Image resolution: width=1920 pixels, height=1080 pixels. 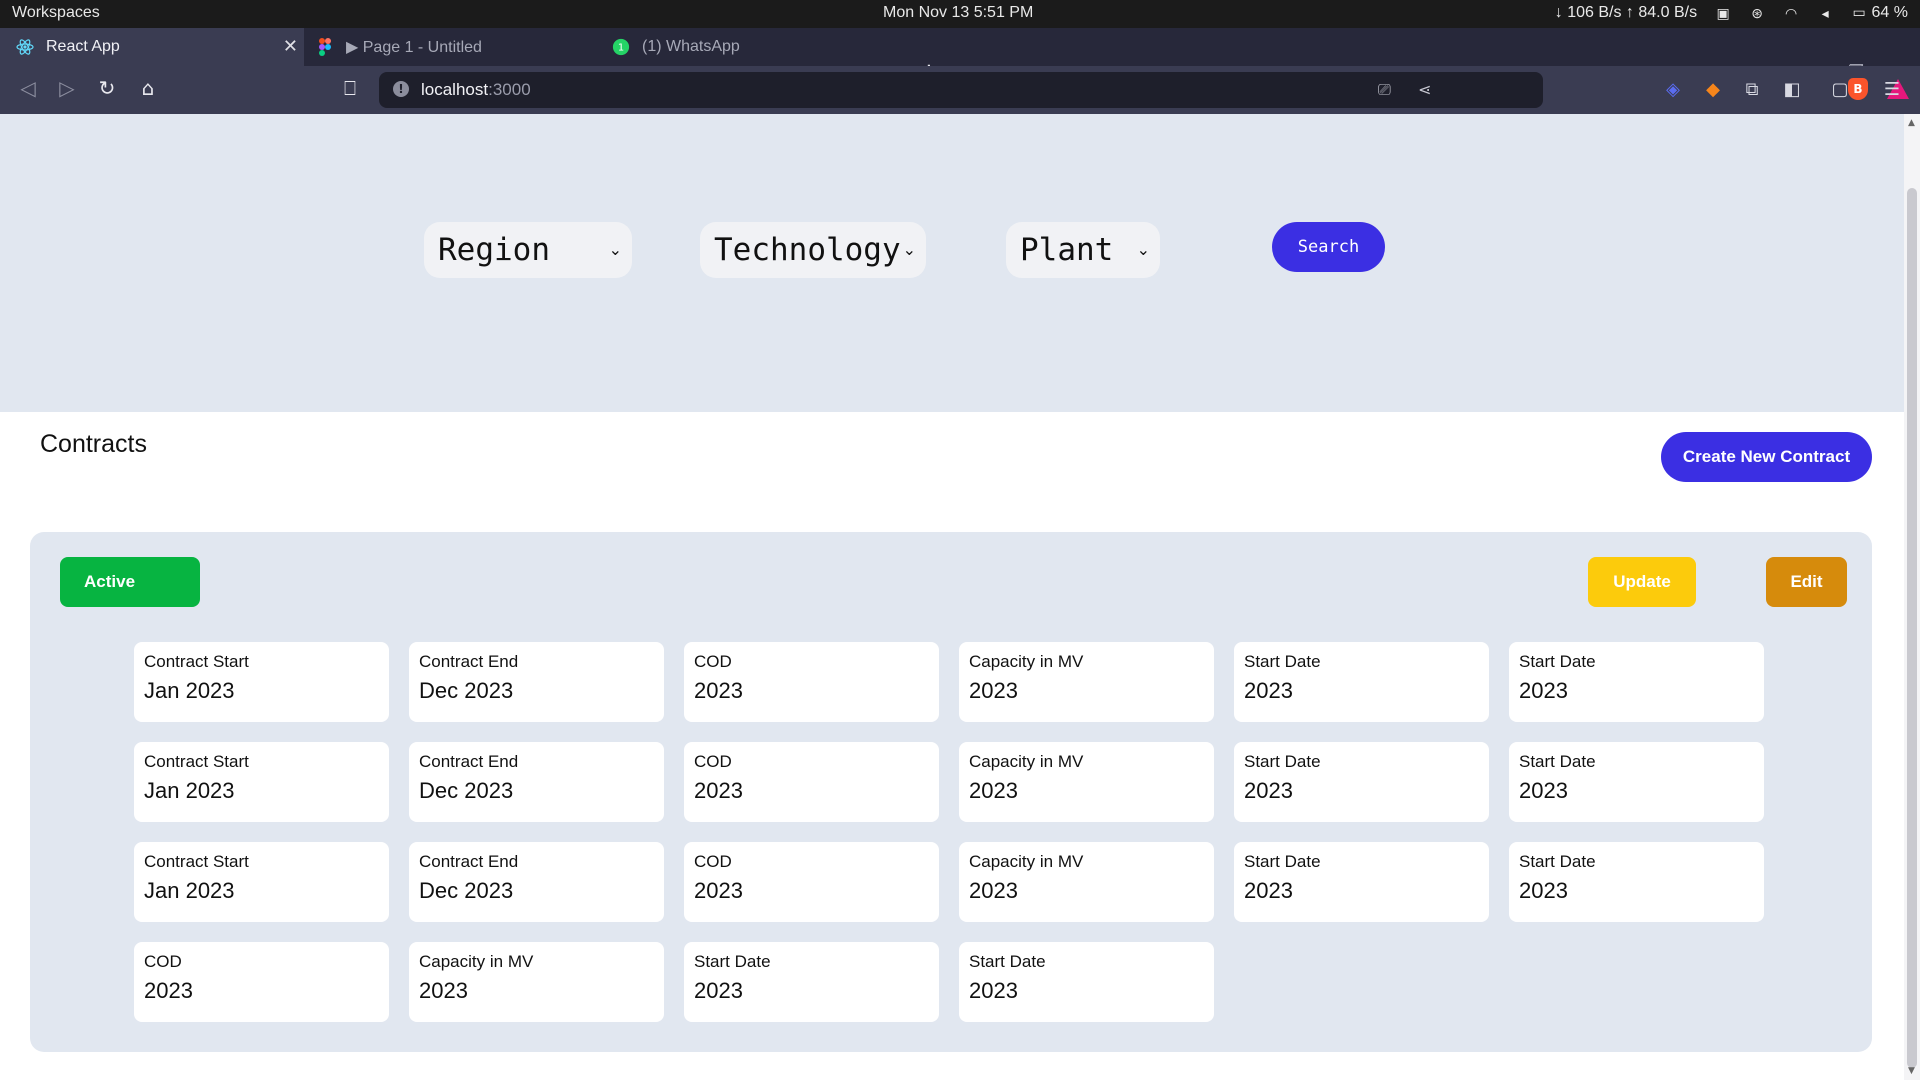 I want to click on volume-icon: ◂, so click(x=1825, y=13).